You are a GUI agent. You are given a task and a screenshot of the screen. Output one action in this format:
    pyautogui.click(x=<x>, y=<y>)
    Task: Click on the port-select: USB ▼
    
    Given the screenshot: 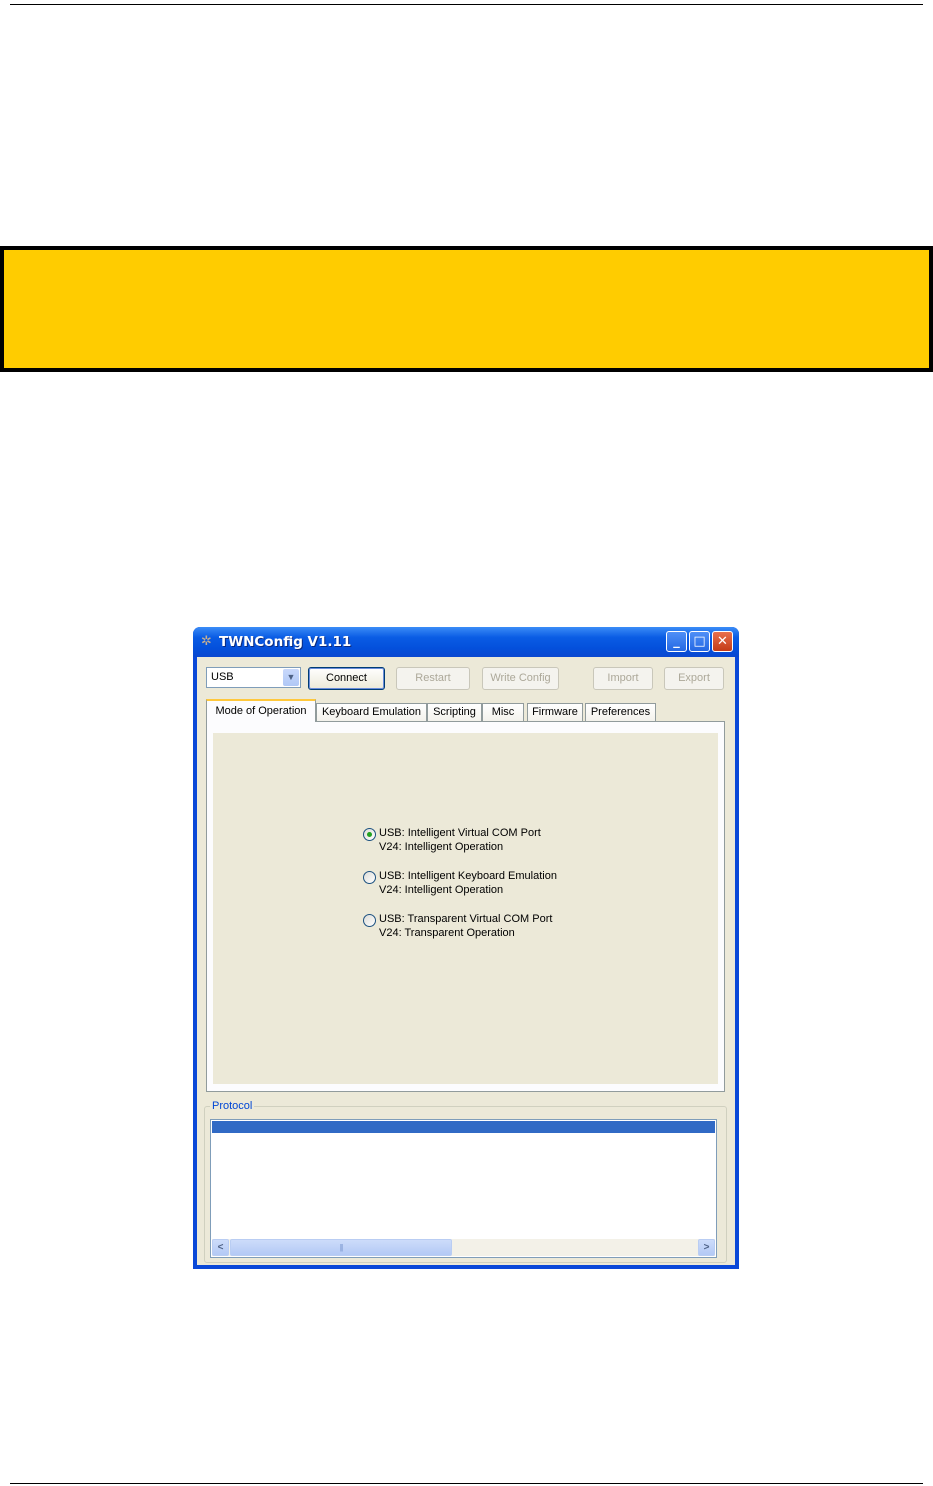 What is the action you would take?
    pyautogui.click(x=253, y=677)
    